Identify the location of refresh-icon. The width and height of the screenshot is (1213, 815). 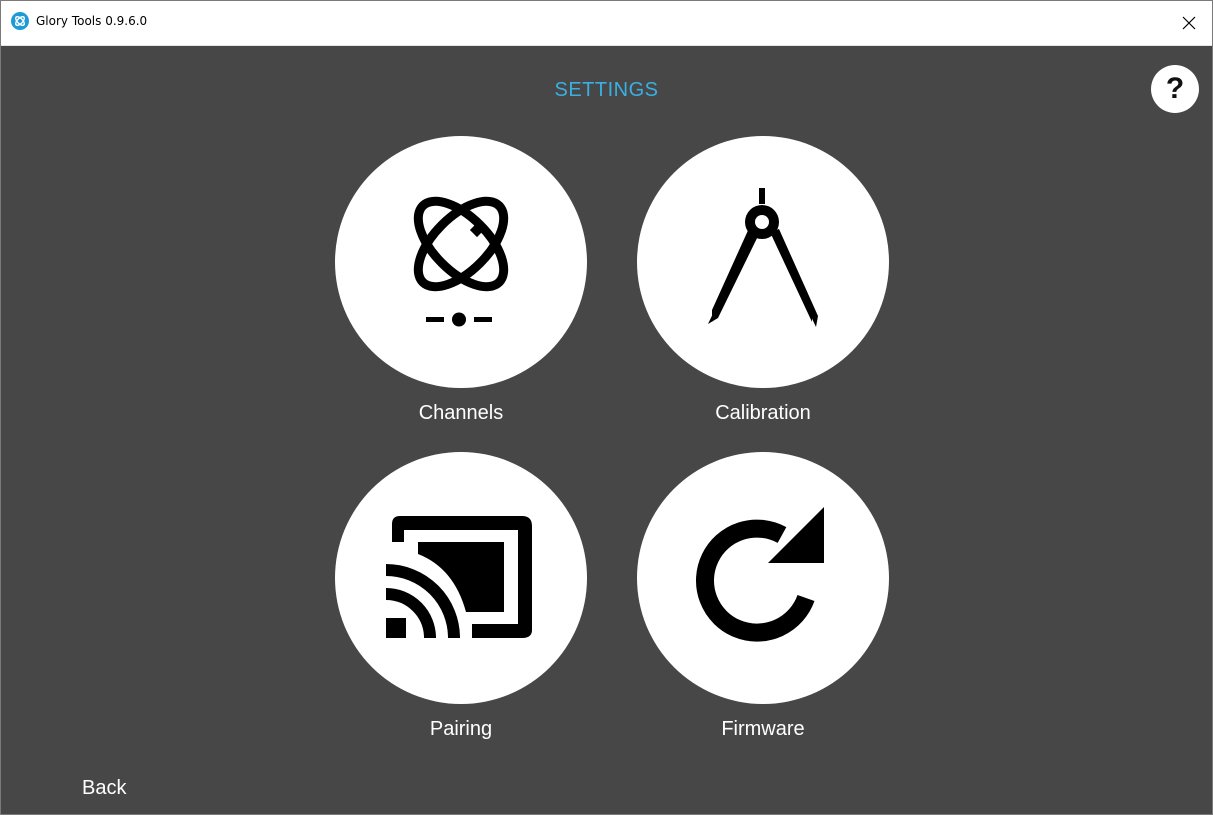
(760, 574).